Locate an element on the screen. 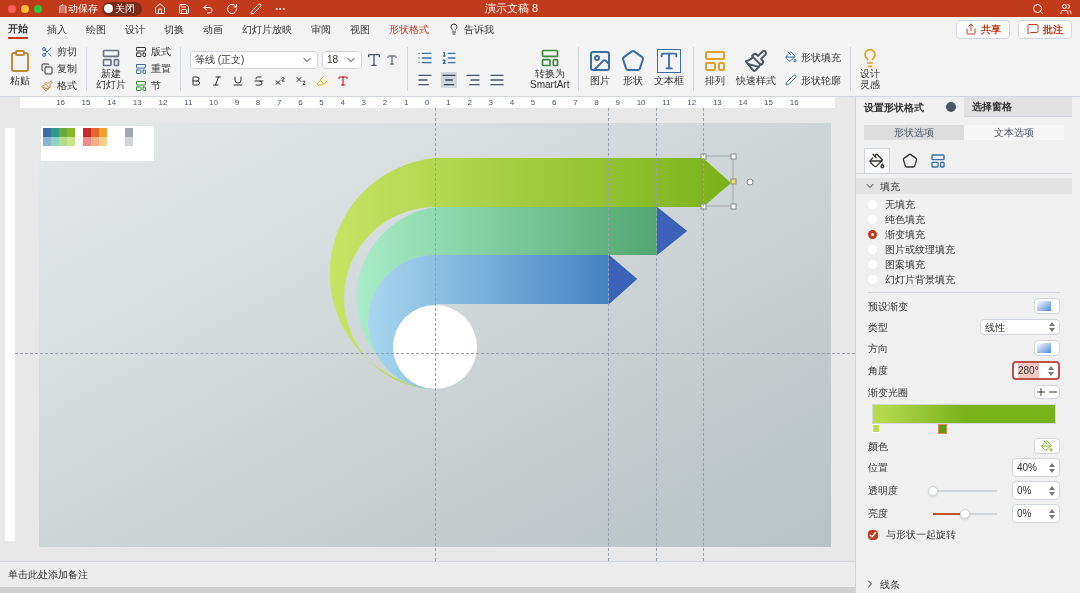  fill-radio: 图片或纹理填充 is located at coordinates (964, 249).